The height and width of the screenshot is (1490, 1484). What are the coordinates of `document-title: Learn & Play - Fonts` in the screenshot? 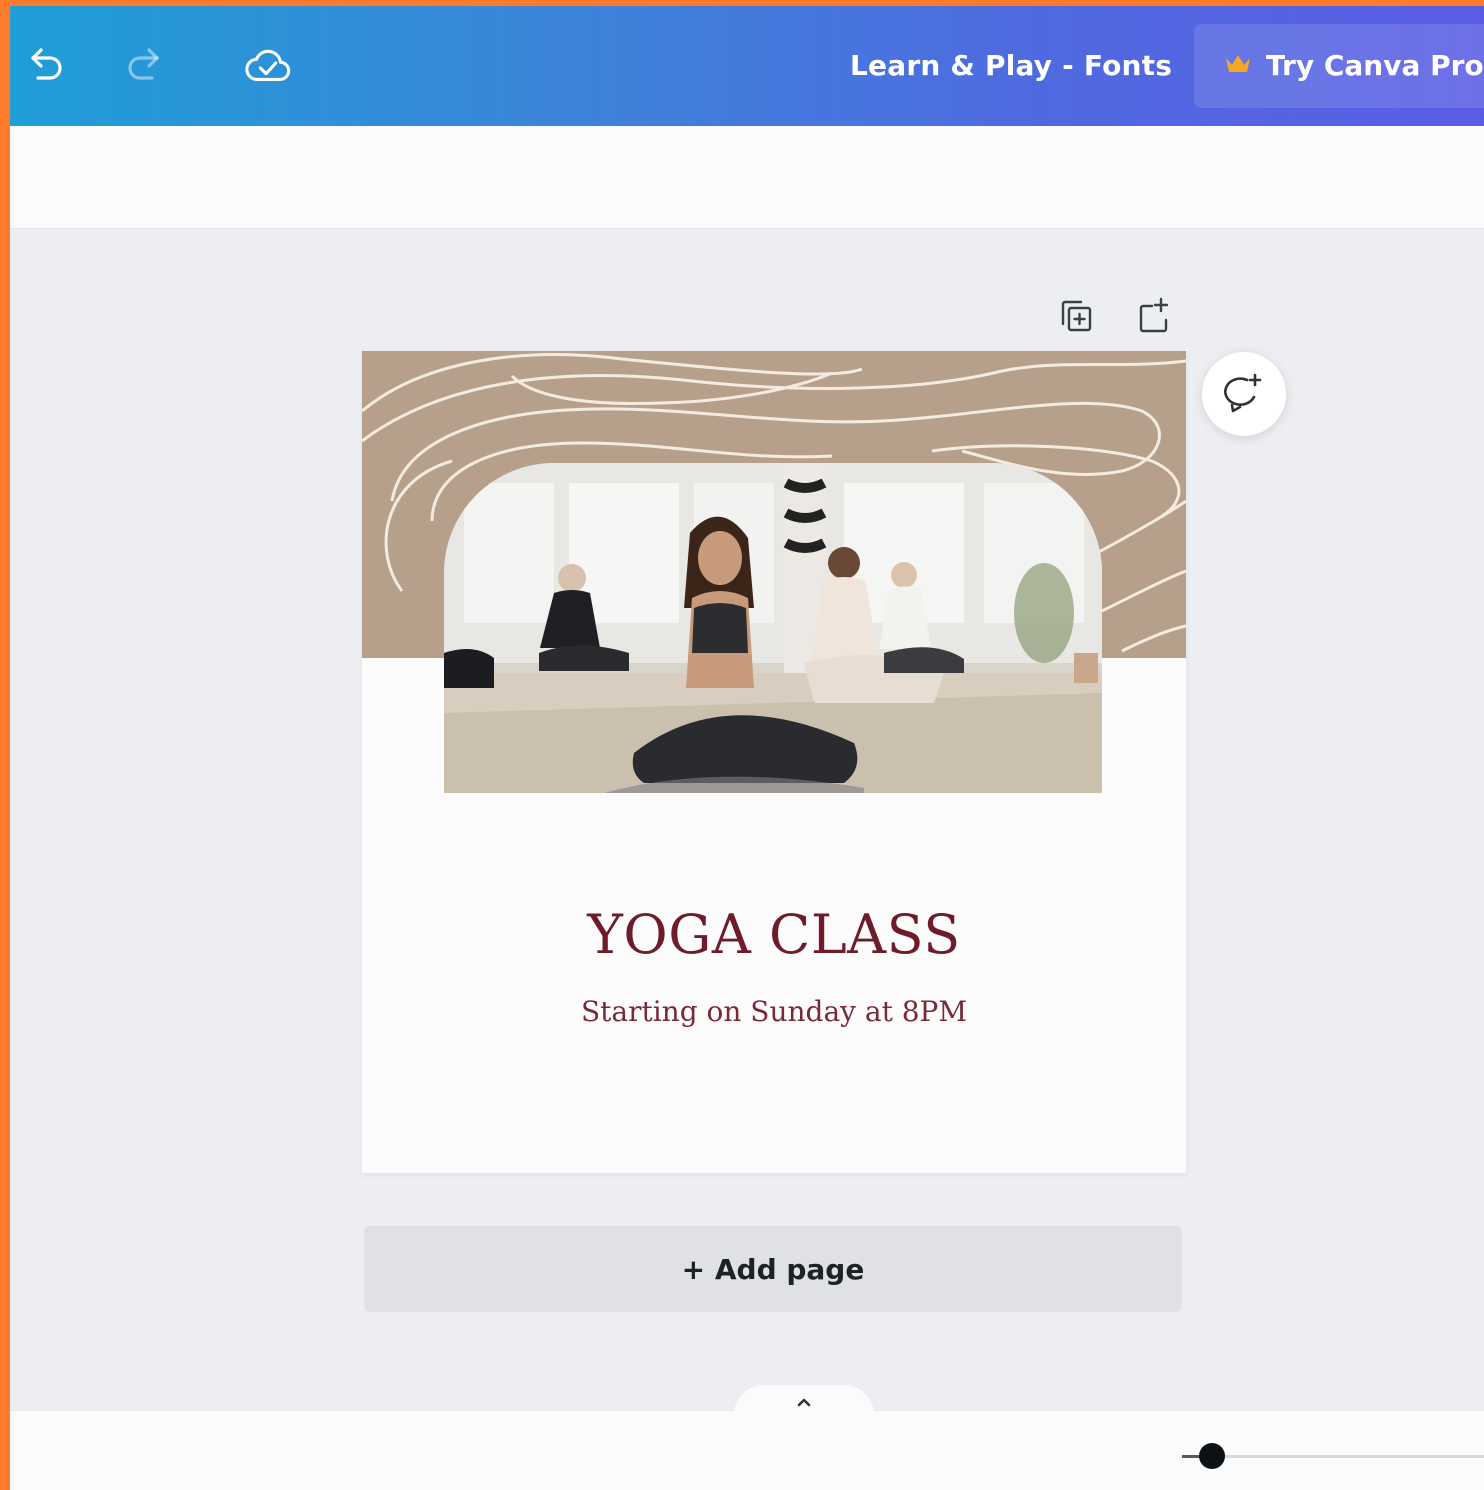 It's located at (1011, 66).